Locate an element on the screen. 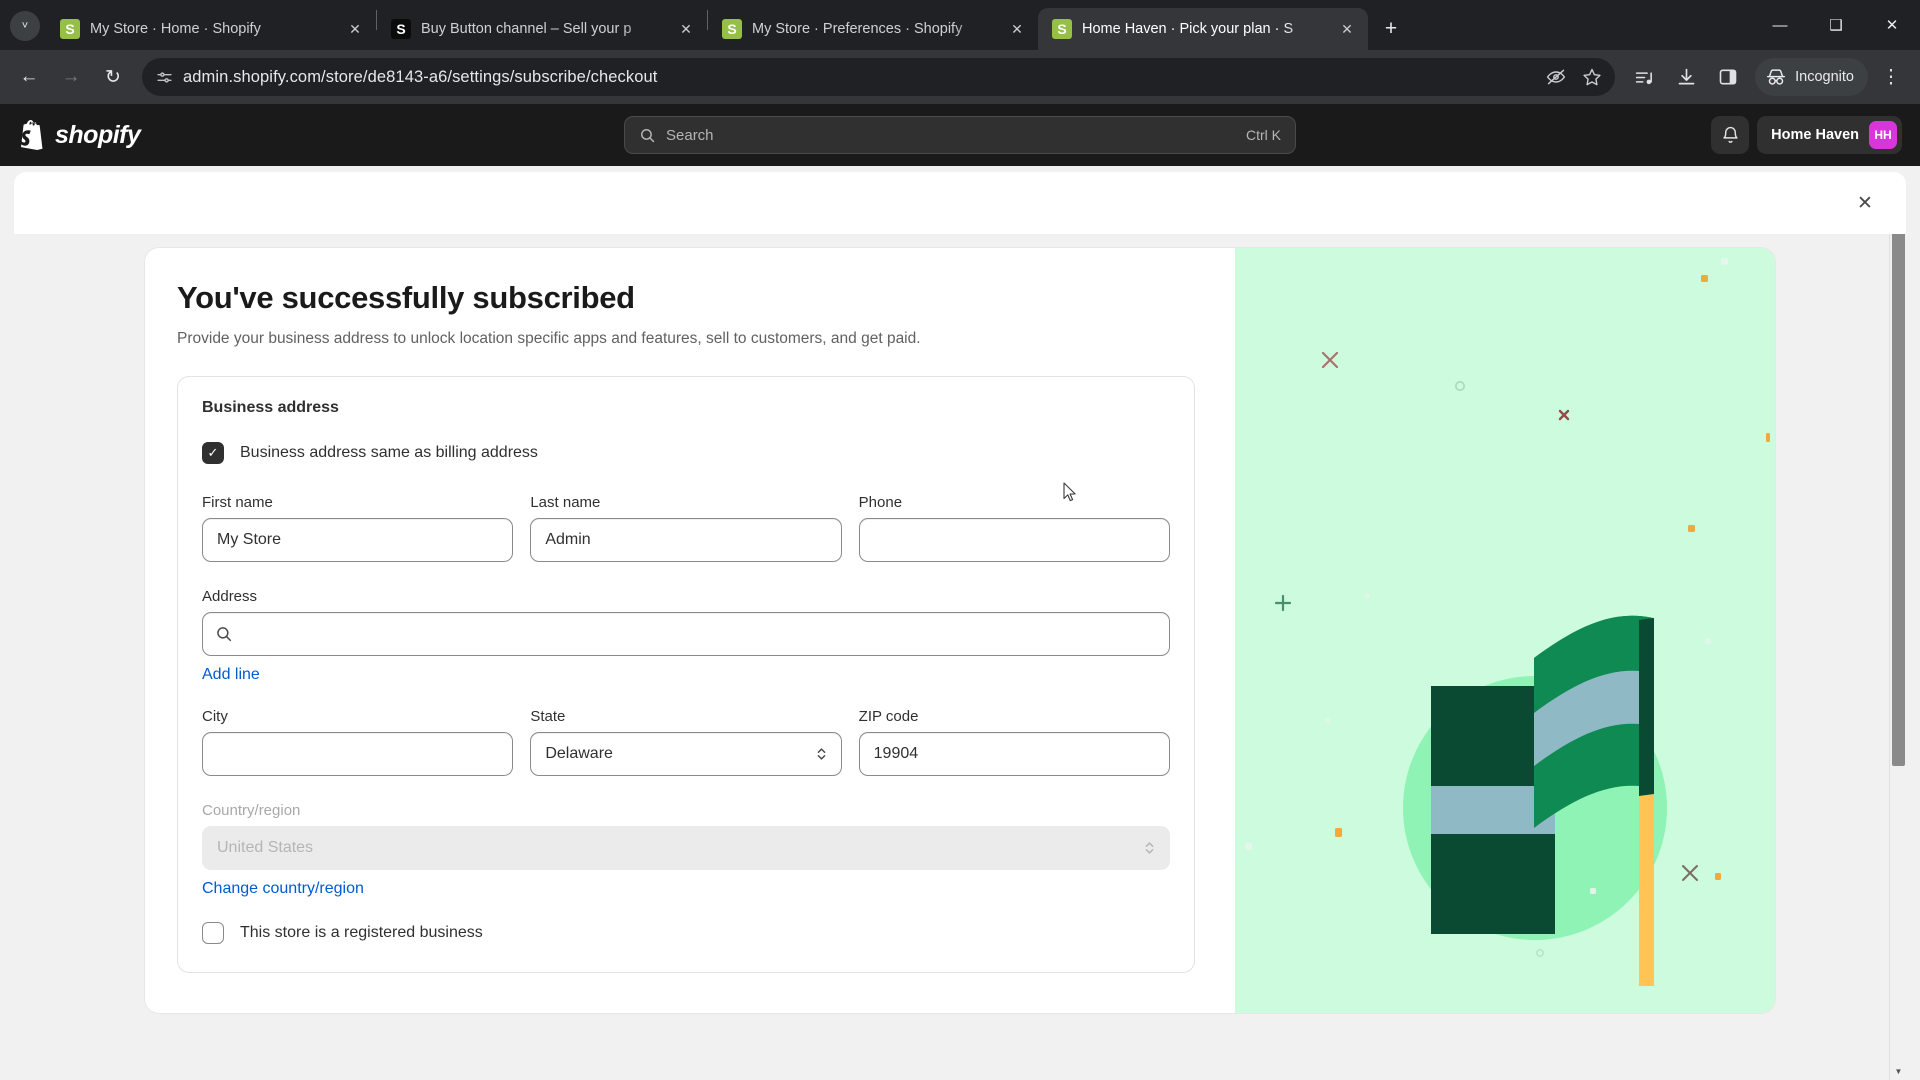 The width and height of the screenshot is (1920, 1080). side-panel-icon is located at coordinates (1728, 77).